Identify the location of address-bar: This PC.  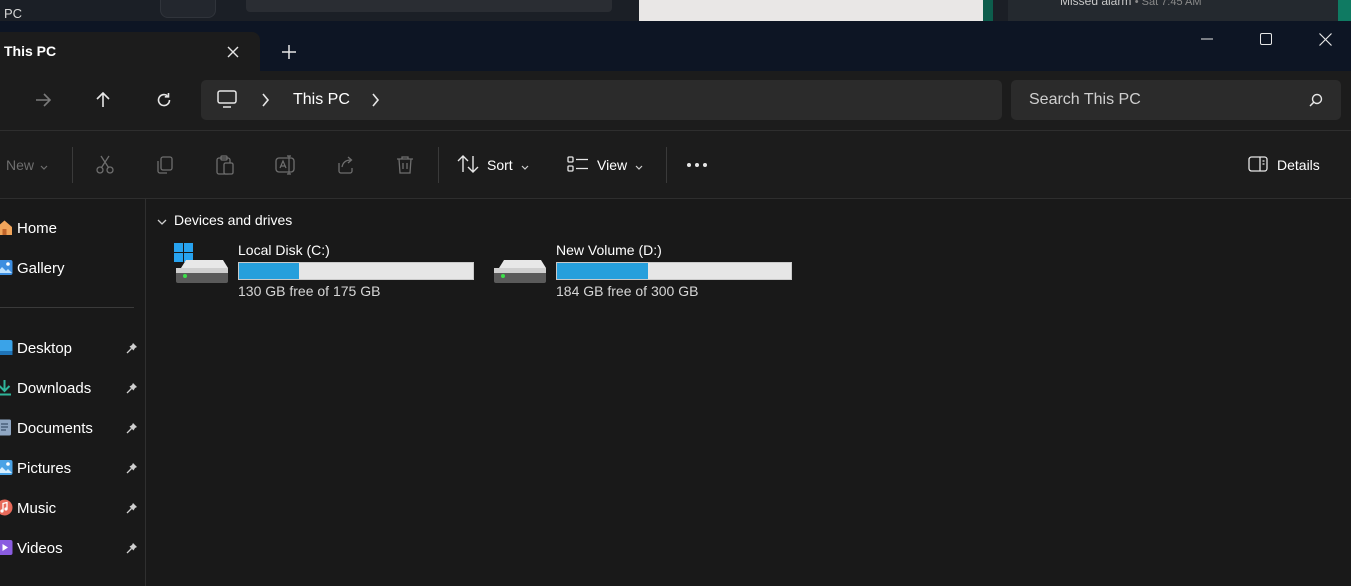
(601, 100).